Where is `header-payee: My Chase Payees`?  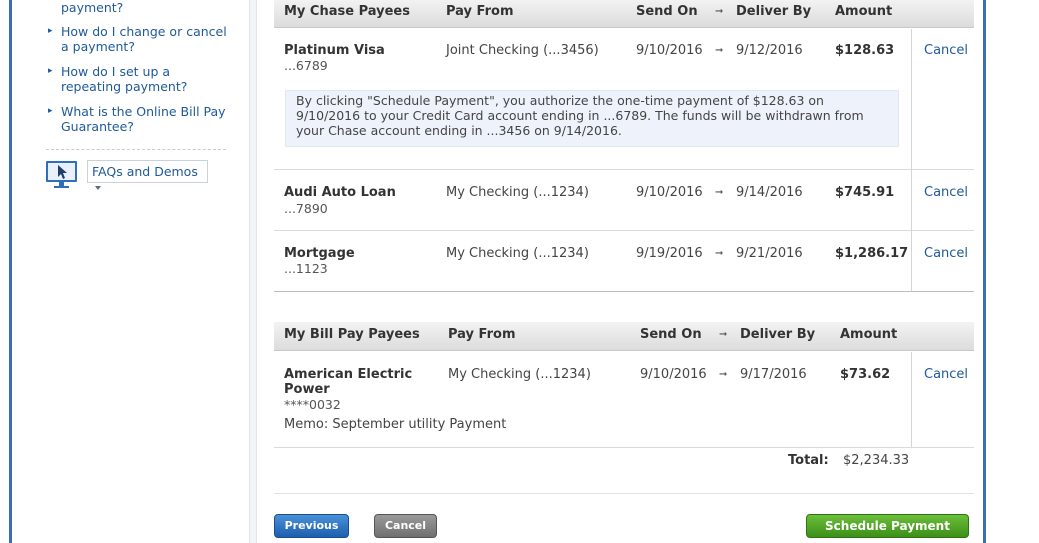 header-payee: My Chase Payees is located at coordinates (347, 11).